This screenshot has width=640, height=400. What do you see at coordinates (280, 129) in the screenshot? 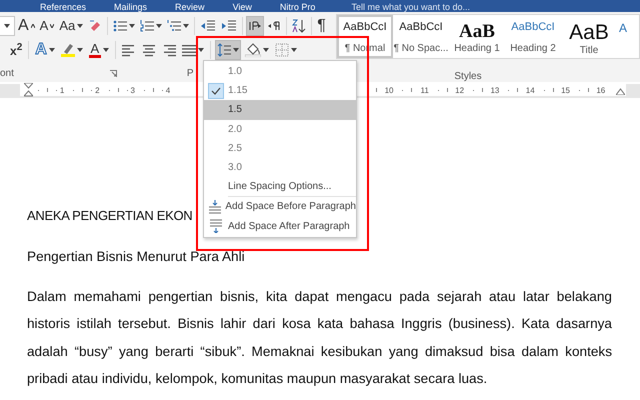
I see `menu-item: 2.0` at bounding box center [280, 129].